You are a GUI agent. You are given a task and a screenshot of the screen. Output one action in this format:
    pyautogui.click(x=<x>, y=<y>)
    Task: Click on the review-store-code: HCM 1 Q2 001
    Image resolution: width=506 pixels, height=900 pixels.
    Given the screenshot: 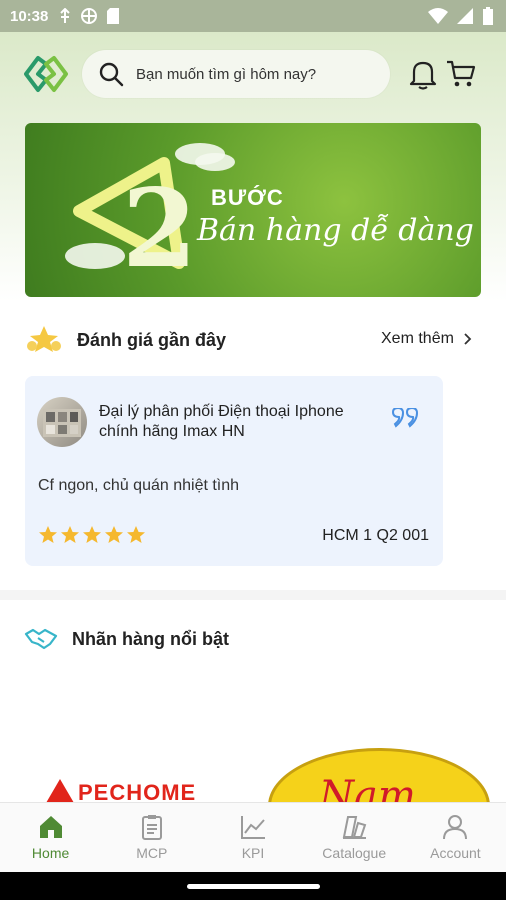 What is the action you would take?
    pyautogui.click(x=375, y=535)
    